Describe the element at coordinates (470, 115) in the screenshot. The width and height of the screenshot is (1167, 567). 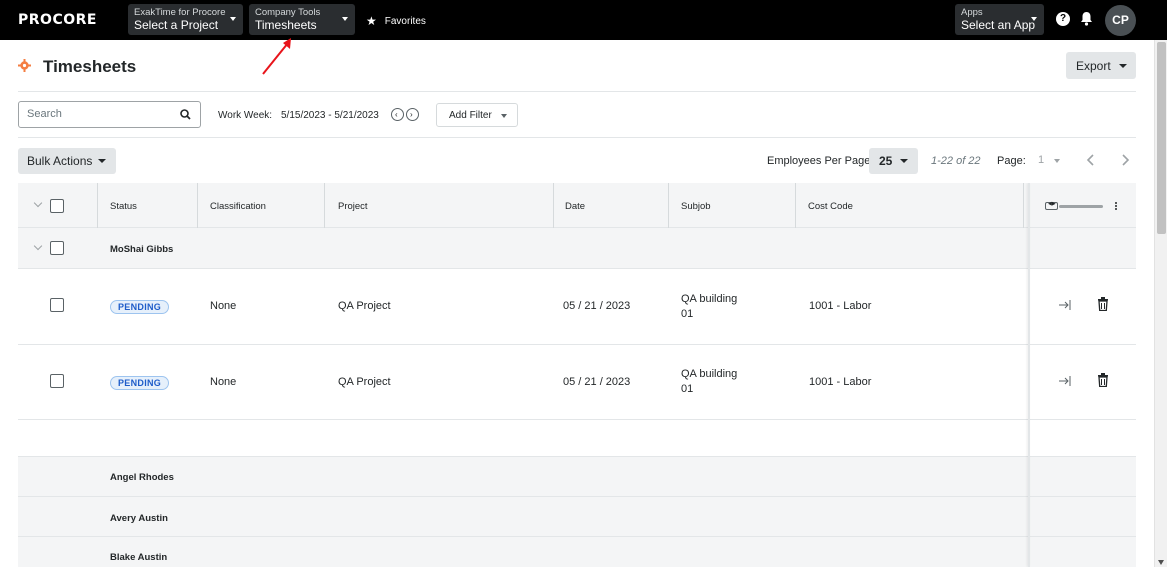
I see `add-filter-label: Add Filter` at that location.